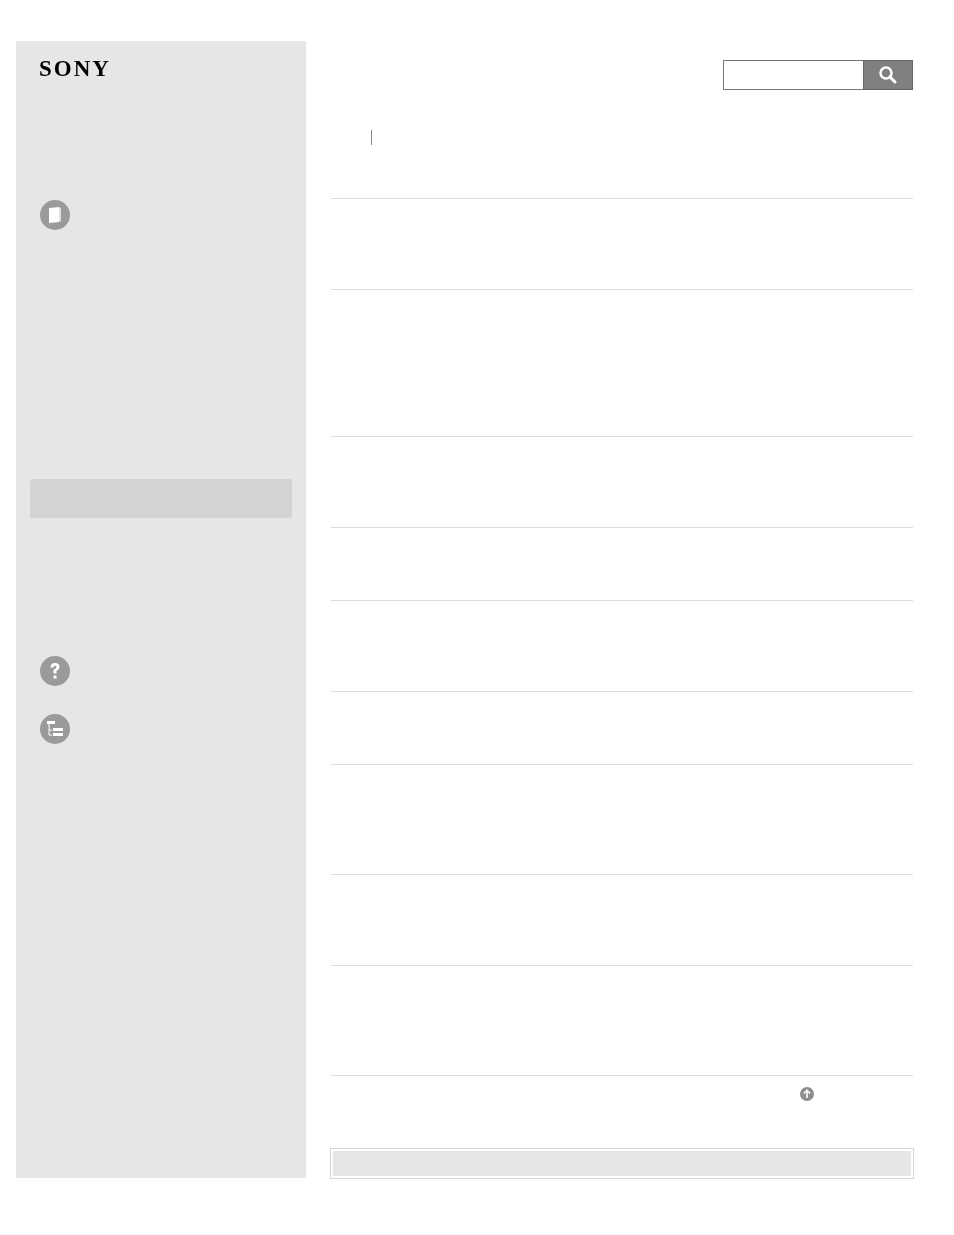  Describe the element at coordinates (793, 75) in the screenshot. I see `search-field` at that location.